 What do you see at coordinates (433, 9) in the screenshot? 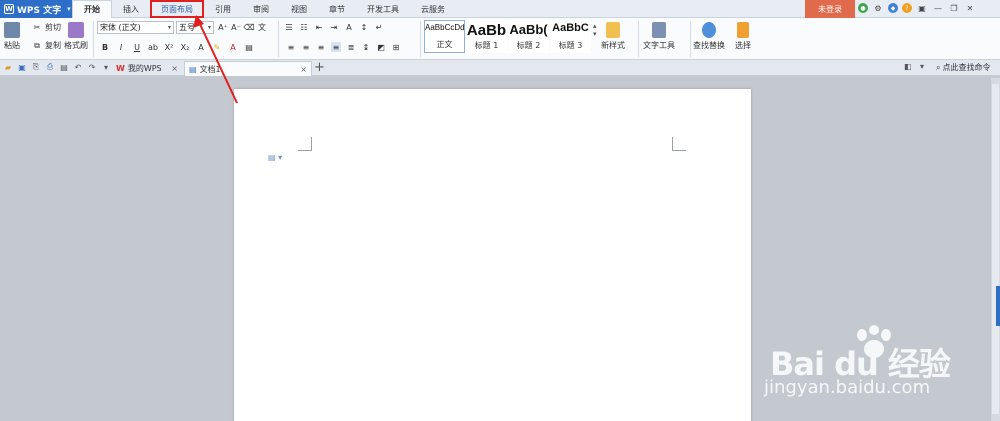
I see `tab-cloud: 云服务` at bounding box center [433, 9].